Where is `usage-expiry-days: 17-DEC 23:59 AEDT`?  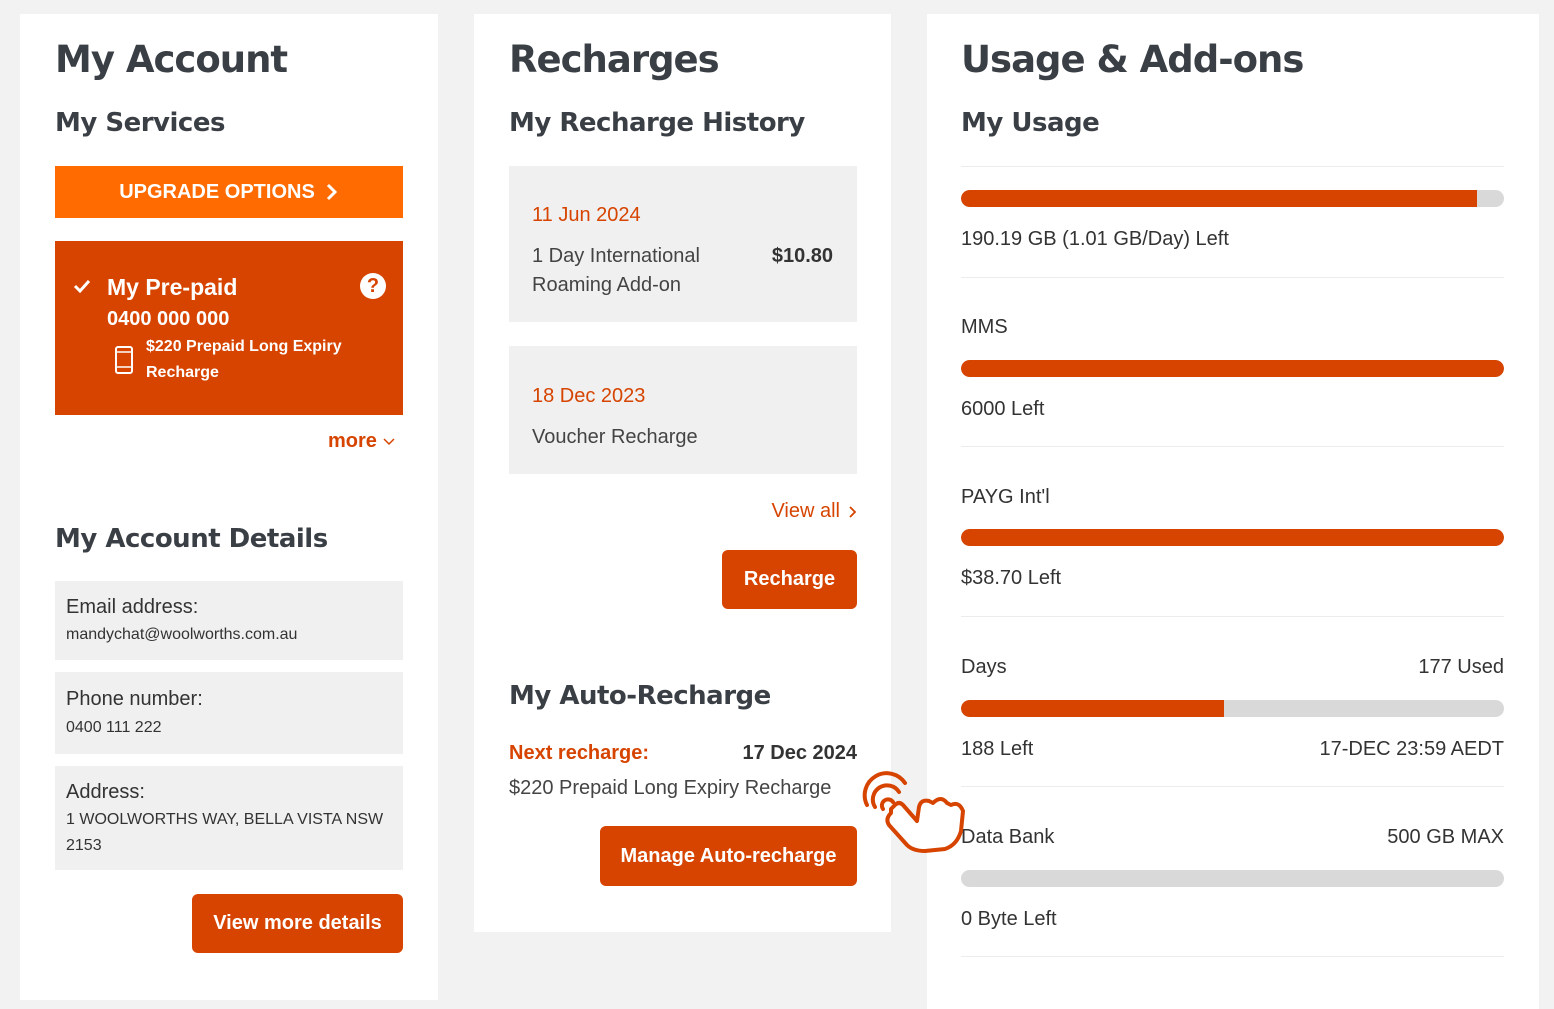 usage-expiry-days: 17-DEC 23:59 AEDT is located at coordinates (1411, 749).